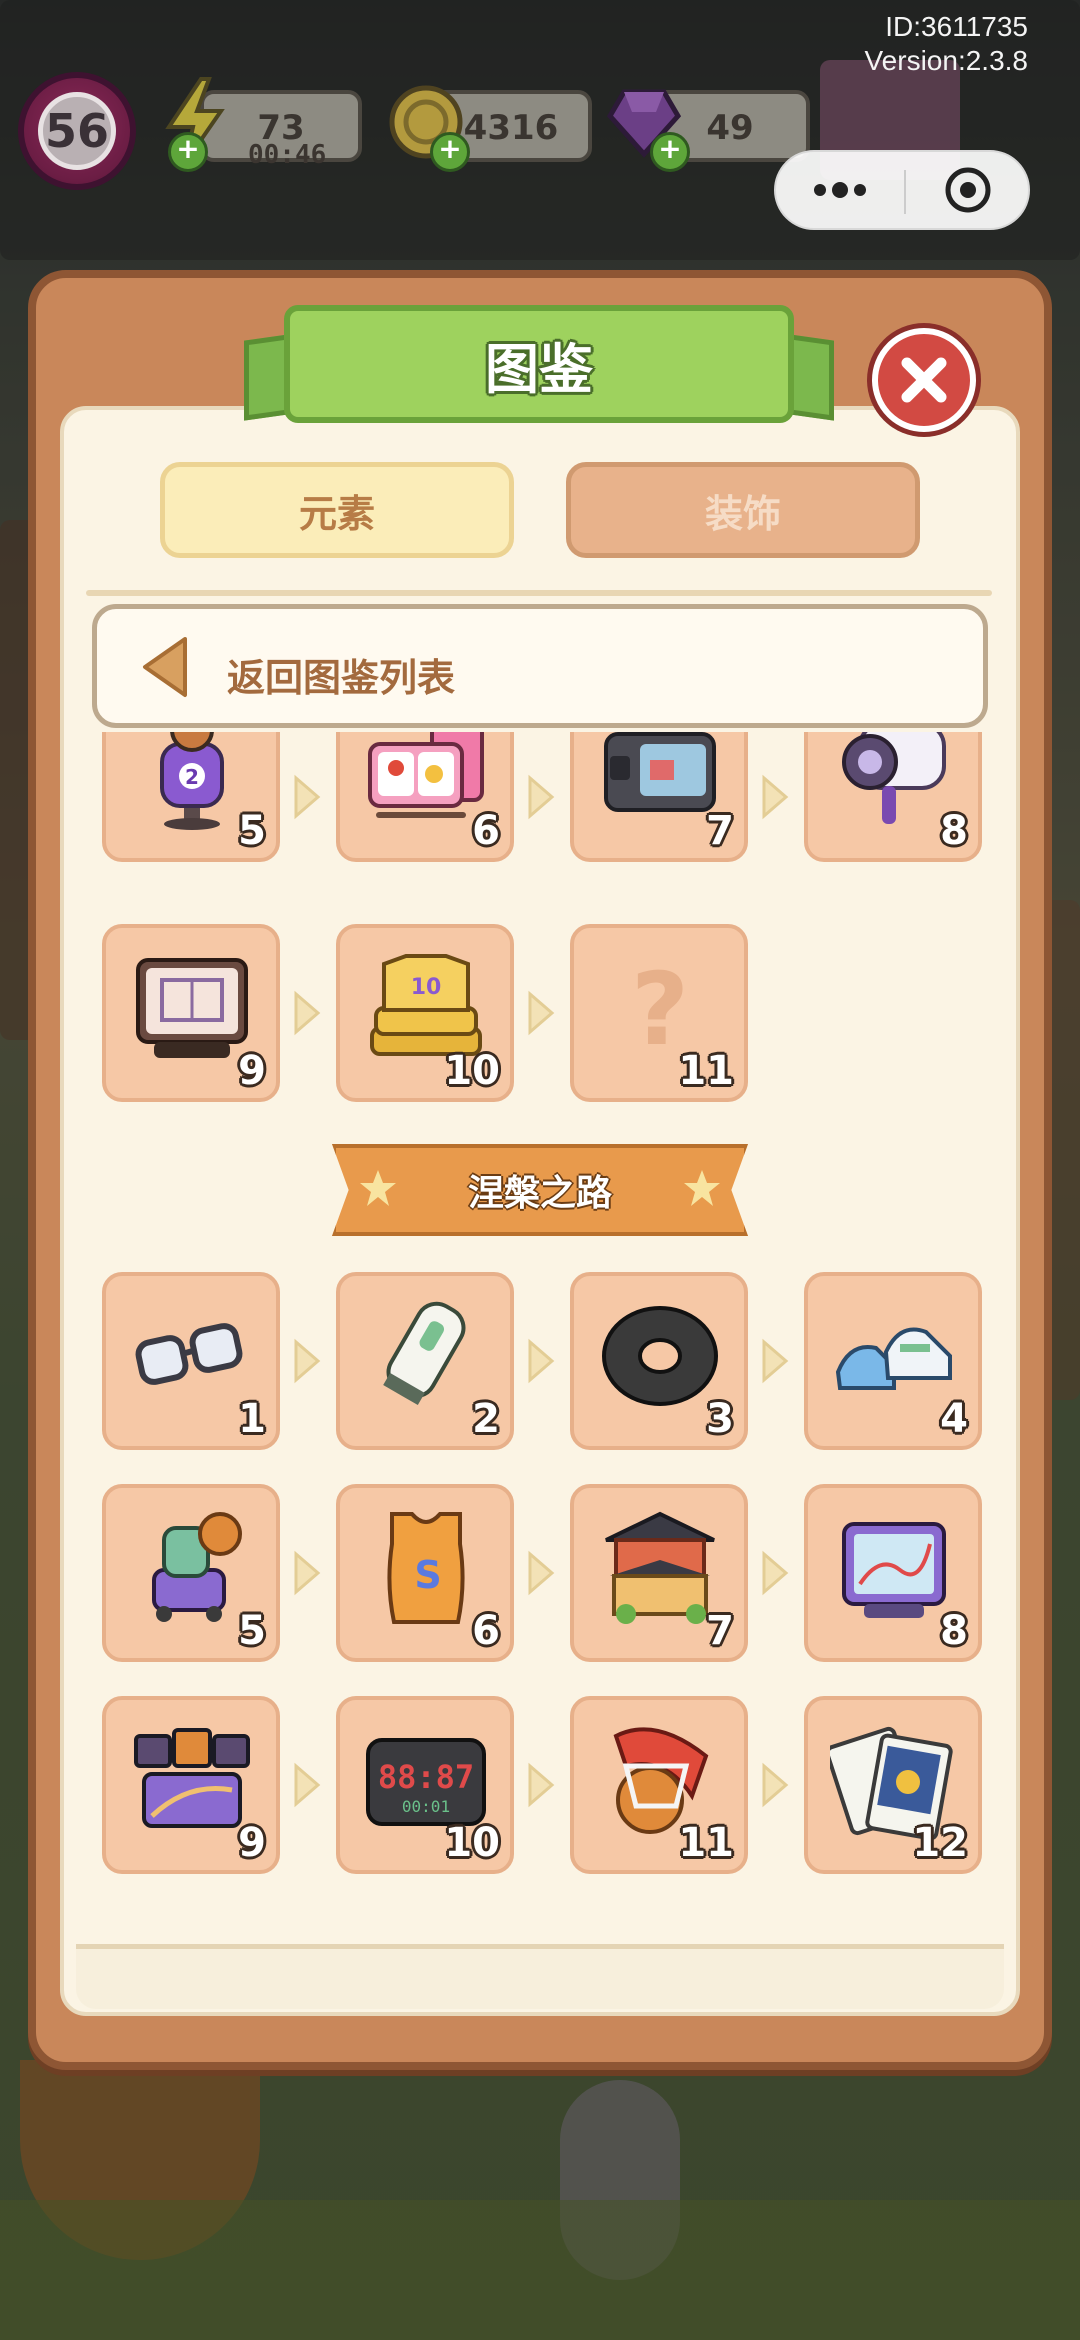 This screenshot has width=1080, height=2340. What do you see at coordinates (720, 1419) in the screenshot?
I see `item-level: 3` at bounding box center [720, 1419].